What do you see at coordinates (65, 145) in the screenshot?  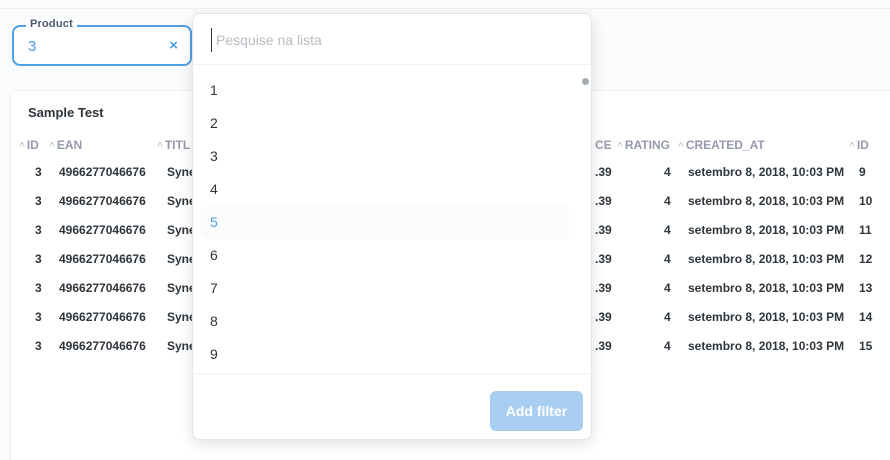 I see `column-header-ean: ^ EAN` at bounding box center [65, 145].